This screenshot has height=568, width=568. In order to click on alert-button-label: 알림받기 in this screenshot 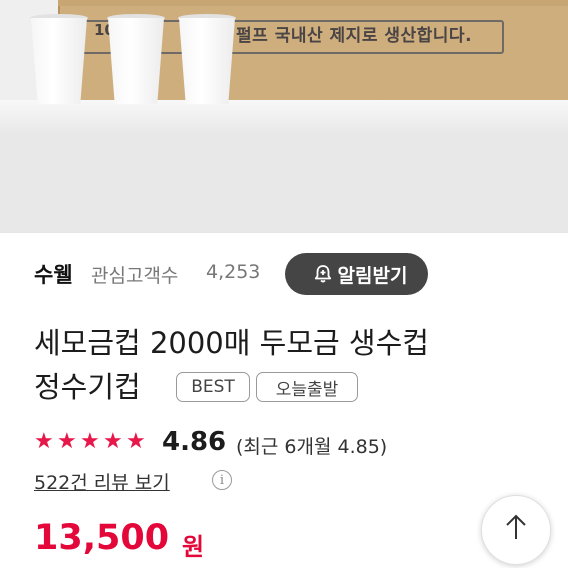, I will do `click(372, 275)`.